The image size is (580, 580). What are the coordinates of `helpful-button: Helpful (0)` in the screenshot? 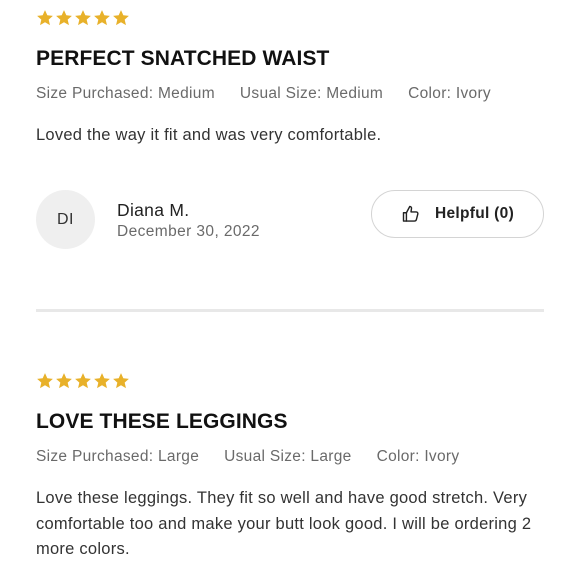 It's located at (457, 214).